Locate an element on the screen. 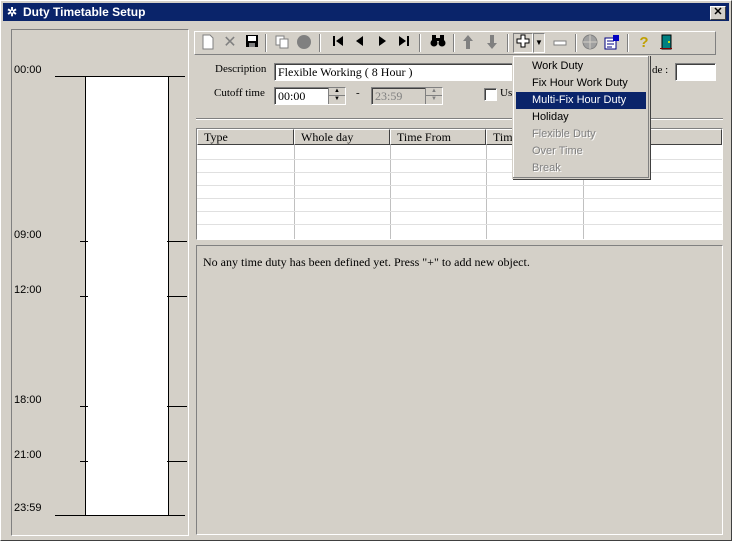 The image size is (732, 541). code-label: de : is located at coordinates (660, 70).